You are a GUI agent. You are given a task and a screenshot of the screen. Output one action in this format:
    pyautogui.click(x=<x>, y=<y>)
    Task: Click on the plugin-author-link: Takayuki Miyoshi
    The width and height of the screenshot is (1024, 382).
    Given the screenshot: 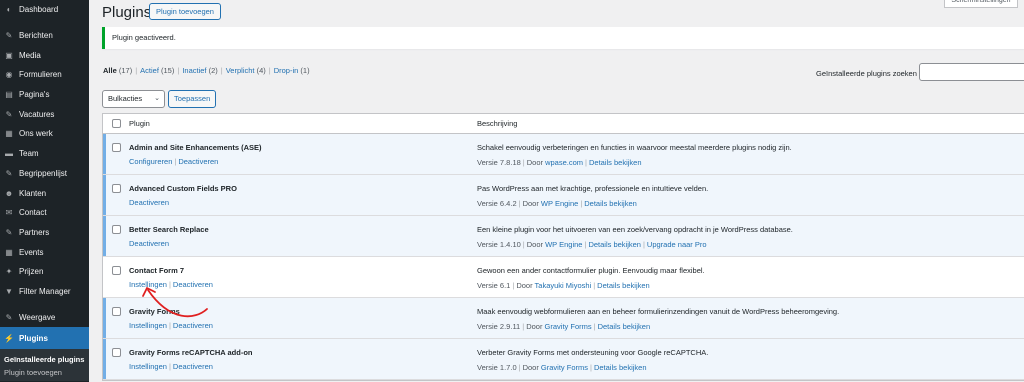 What is the action you would take?
    pyautogui.click(x=563, y=285)
    